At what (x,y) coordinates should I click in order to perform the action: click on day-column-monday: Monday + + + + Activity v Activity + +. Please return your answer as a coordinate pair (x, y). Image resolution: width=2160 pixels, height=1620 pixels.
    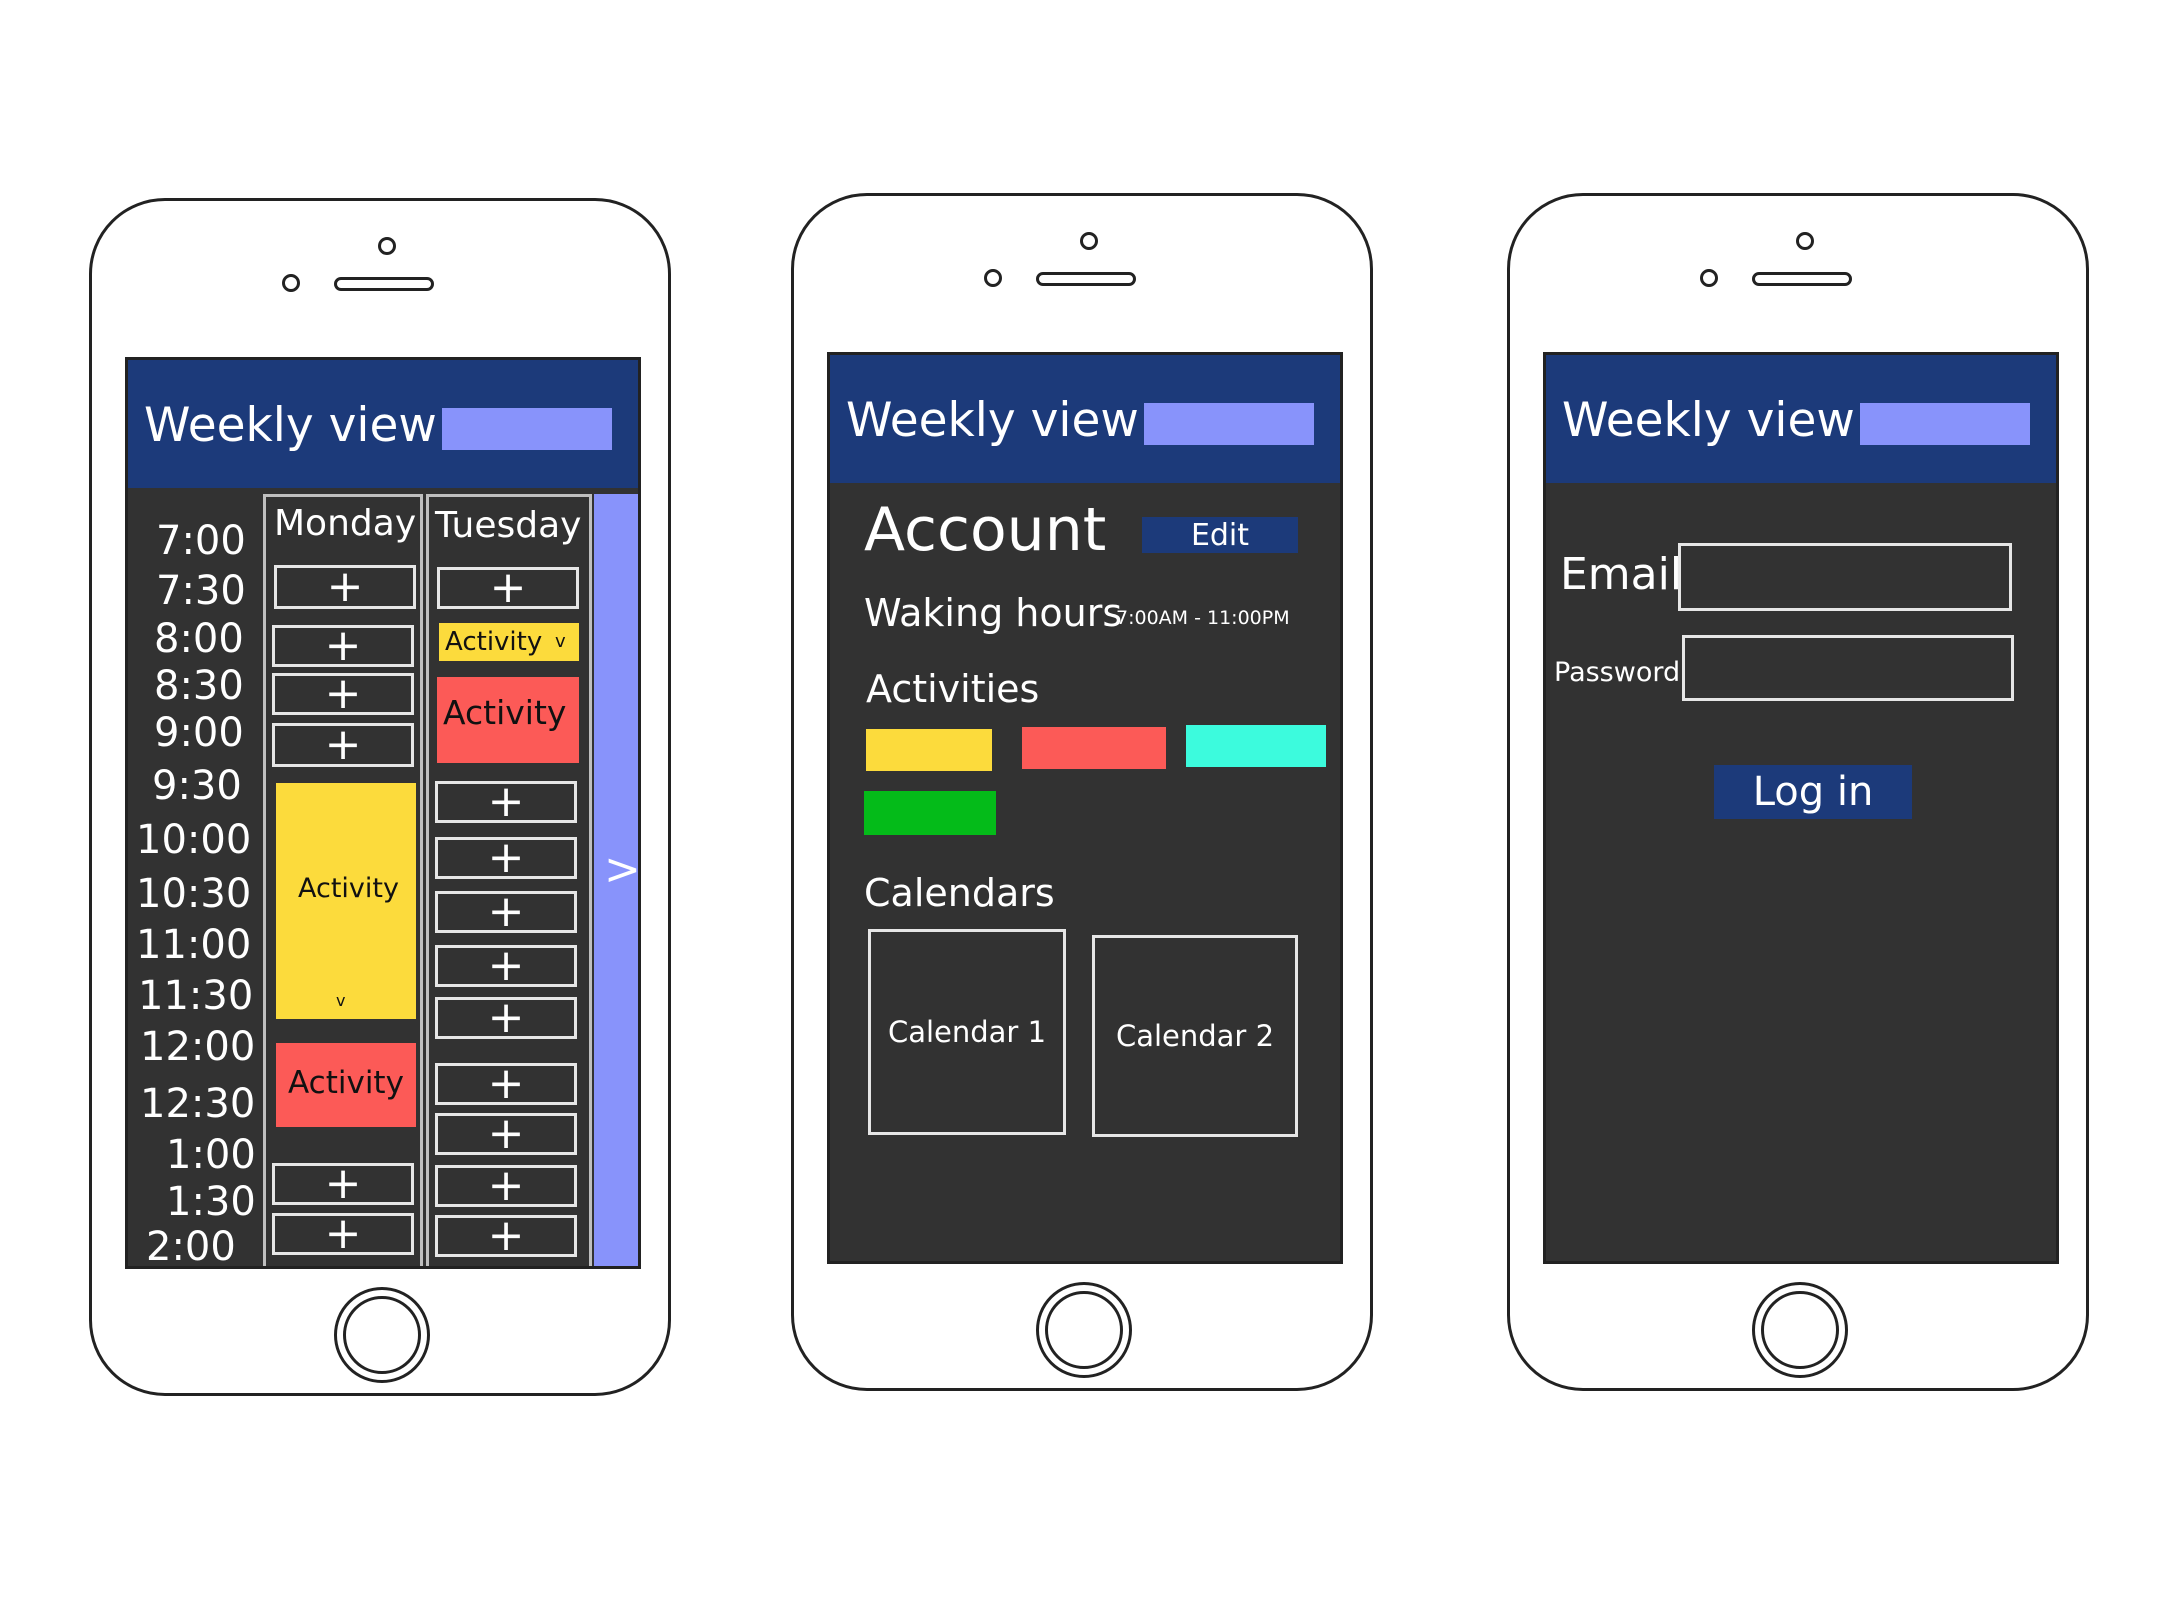
    Looking at the image, I should click on (343, 880).